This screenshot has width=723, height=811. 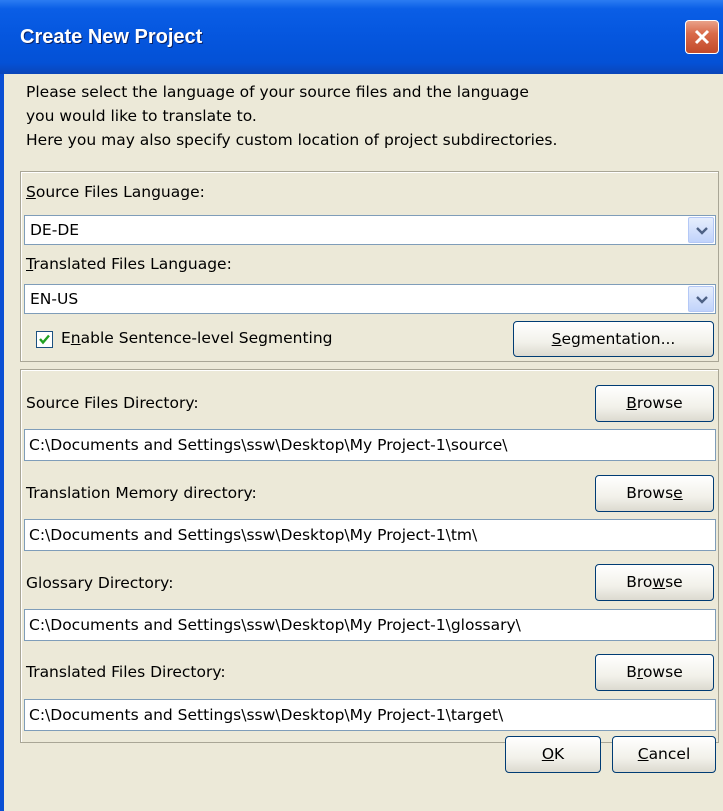 I want to click on checkmark-icon, so click(x=44, y=339).